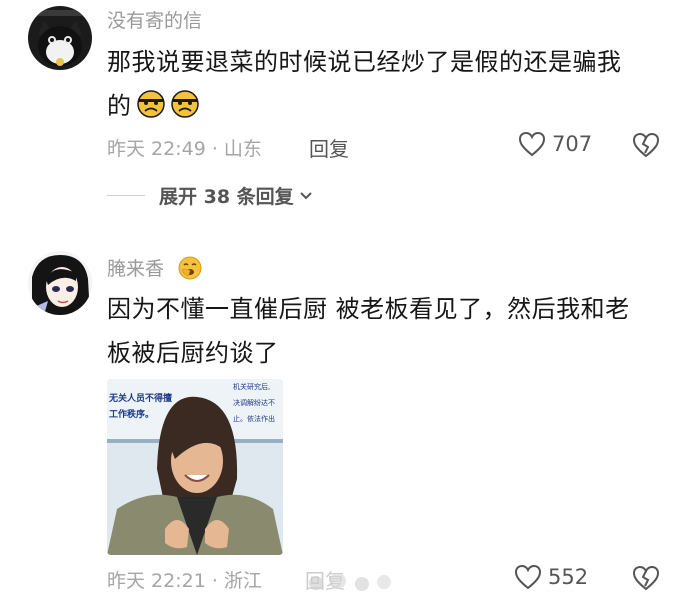 The height and width of the screenshot is (606, 690). Describe the element at coordinates (226, 195) in the screenshot. I see `expand-replies-label: 展开 38 条回复` at that location.